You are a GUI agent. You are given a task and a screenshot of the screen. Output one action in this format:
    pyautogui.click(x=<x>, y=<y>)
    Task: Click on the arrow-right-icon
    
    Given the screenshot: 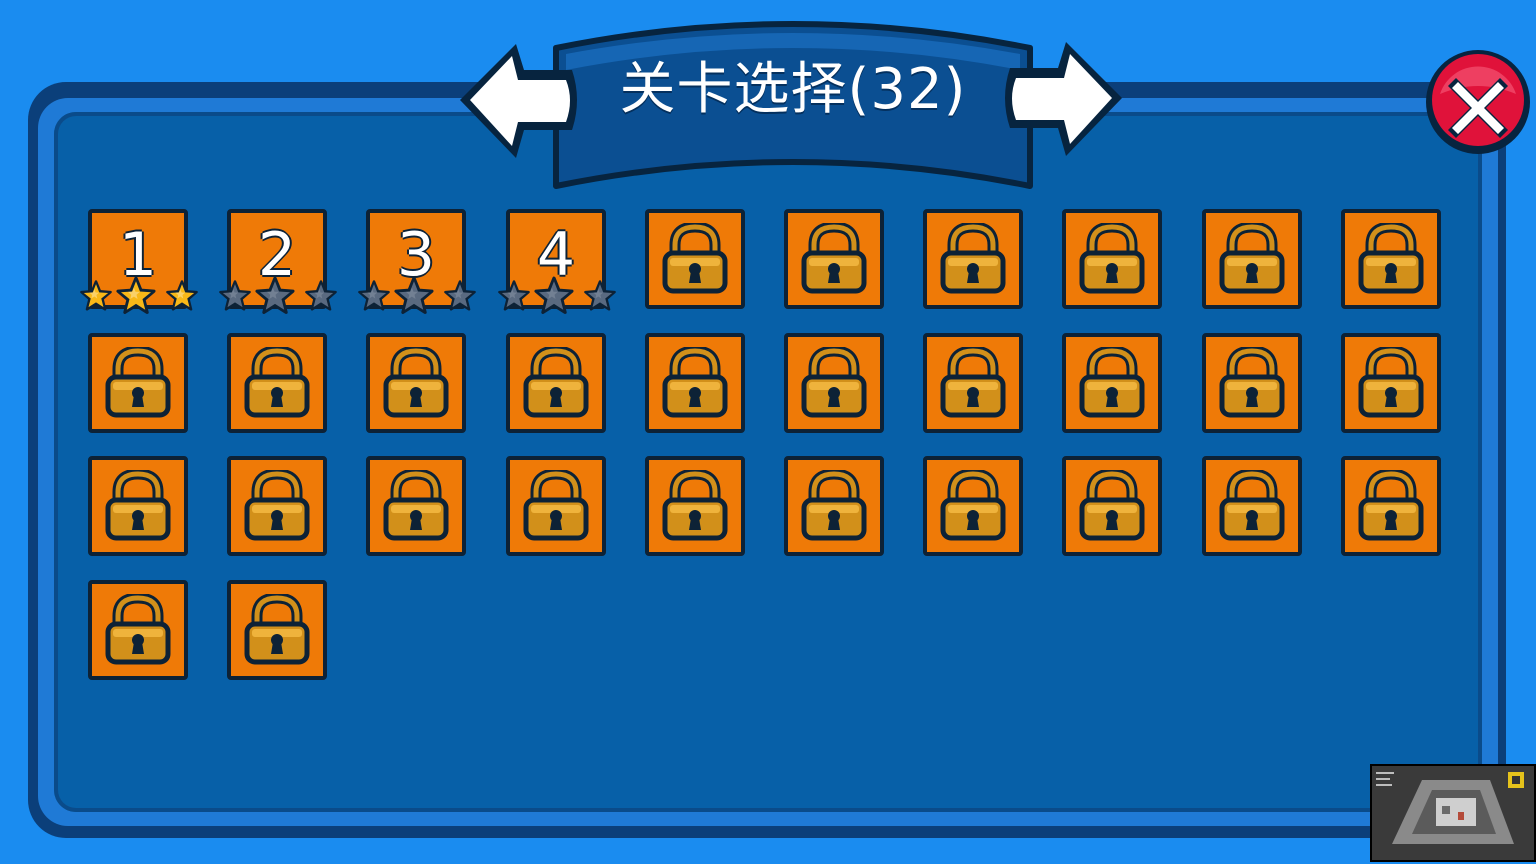 What is the action you would take?
    pyautogui.click(x=1063, y=99)
    